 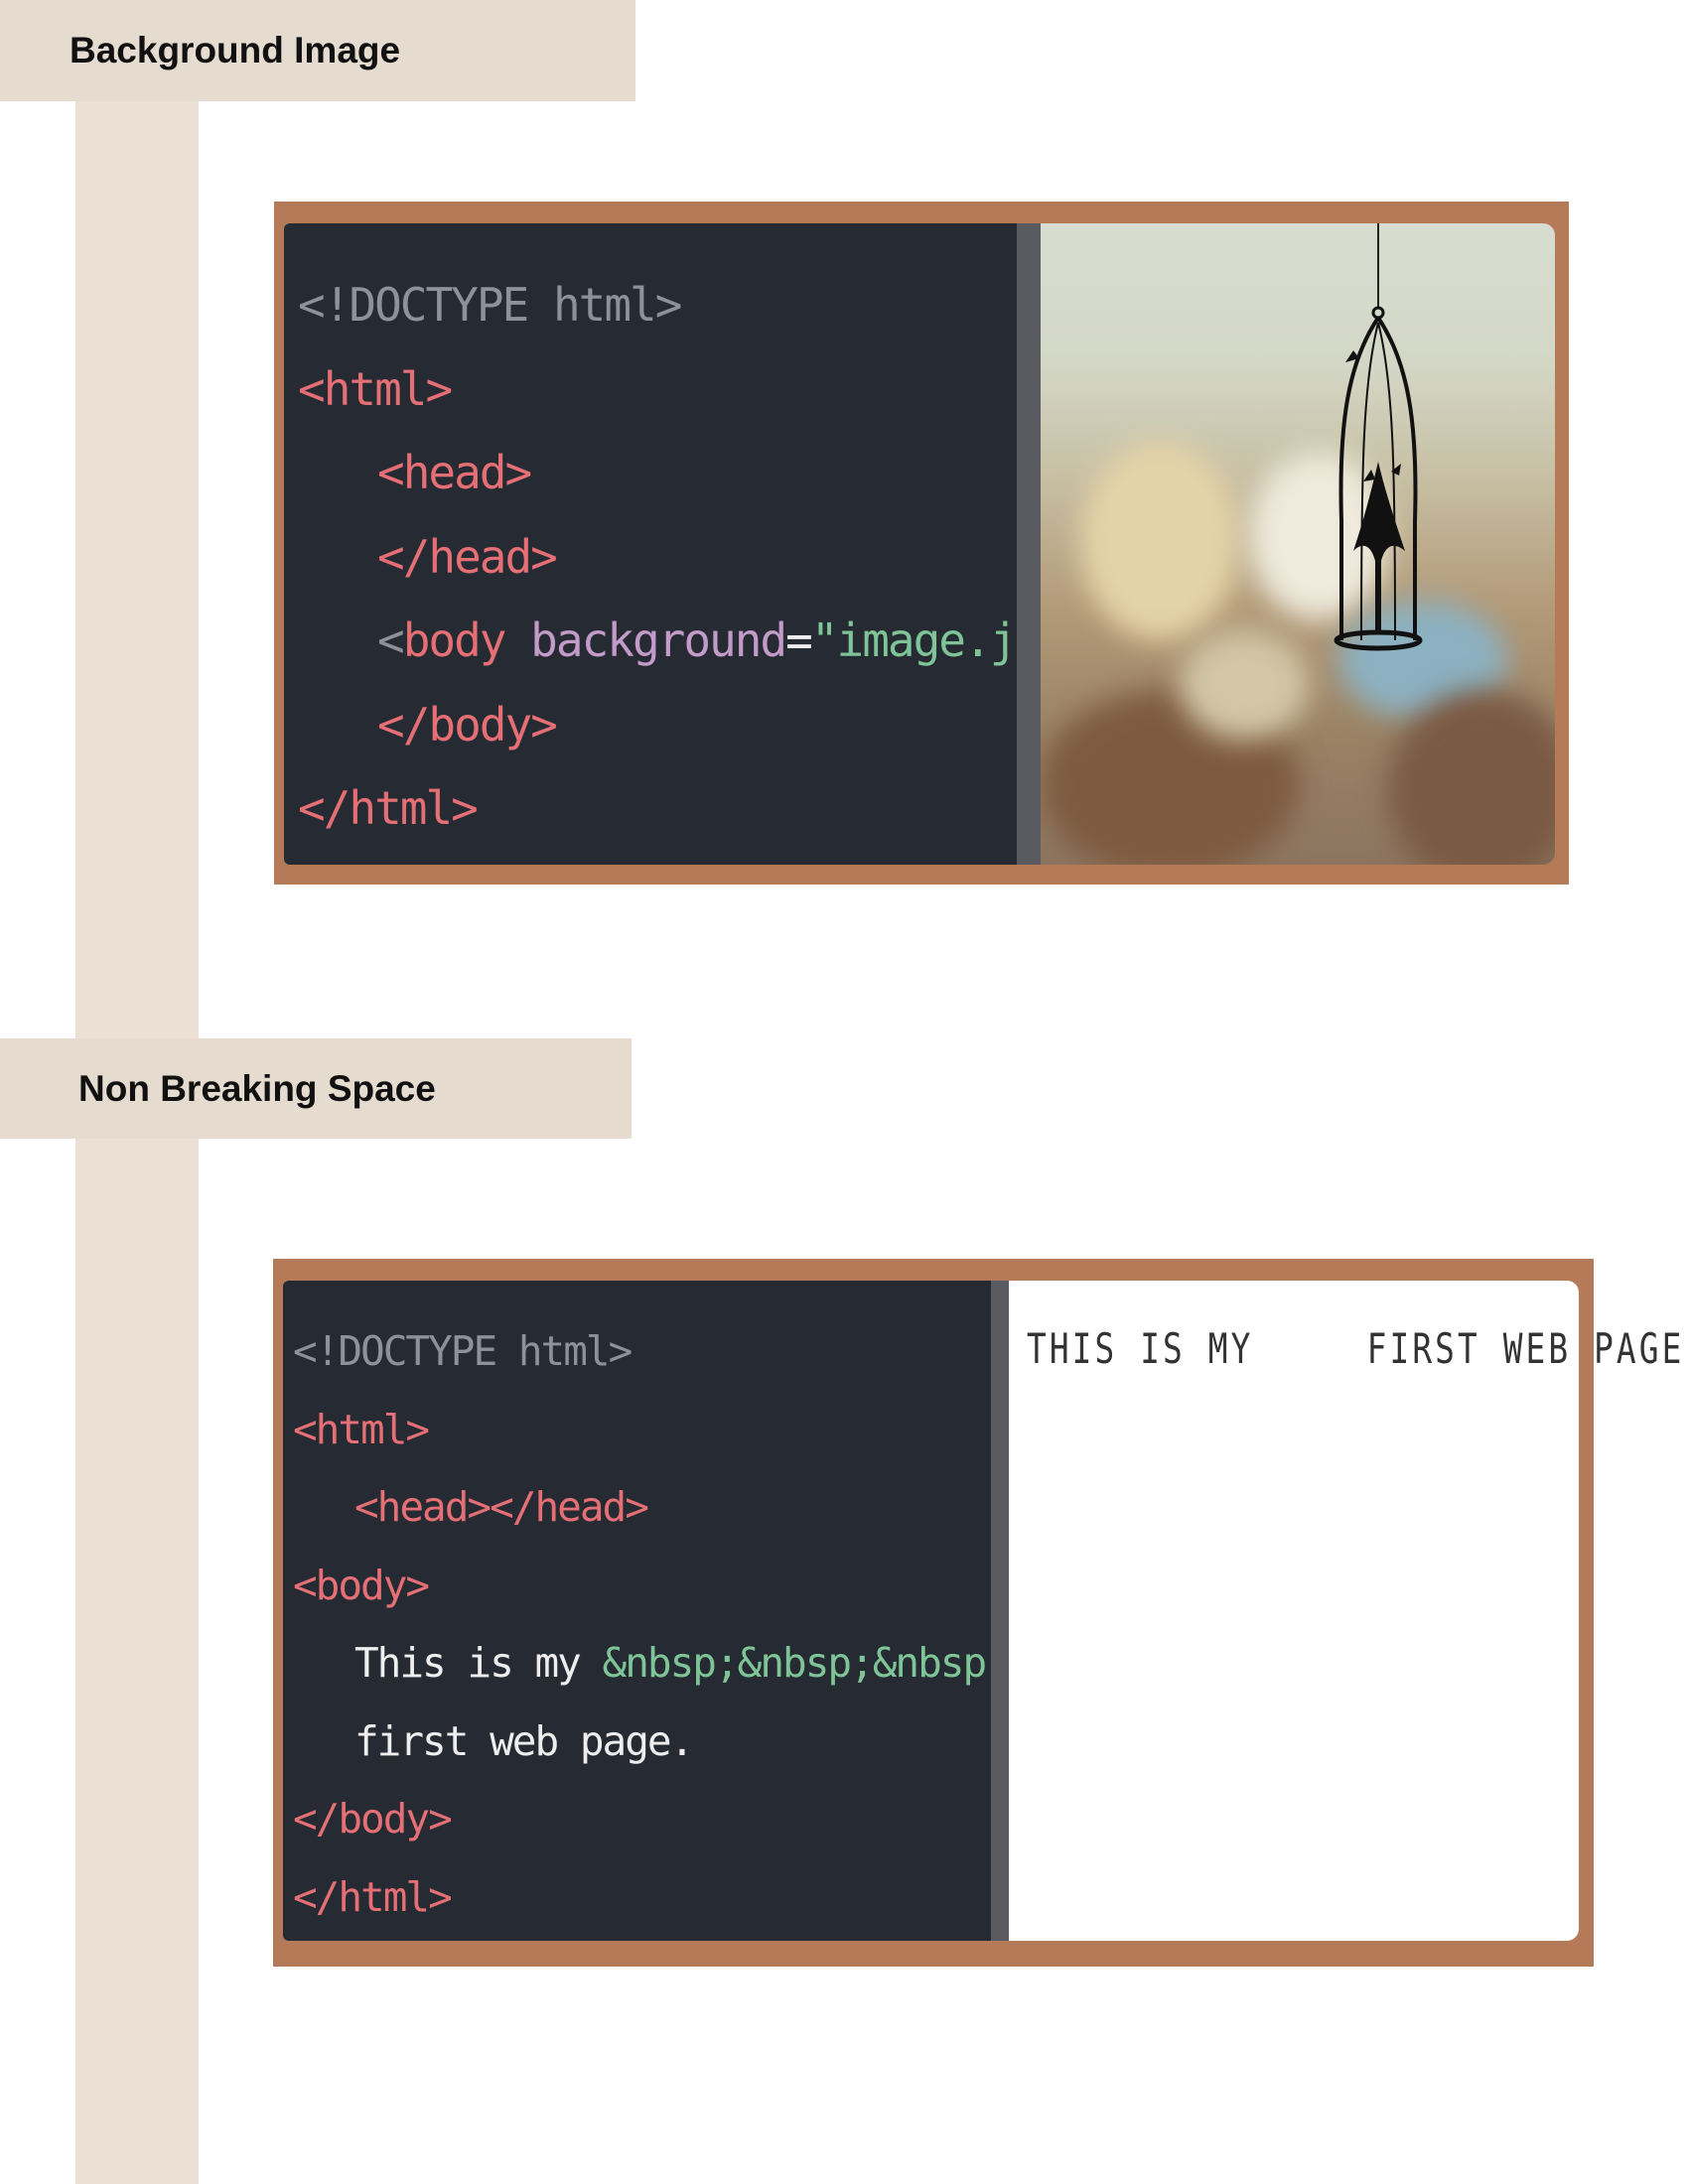 I want to click on code-token: <, so click(x=391, y=640).